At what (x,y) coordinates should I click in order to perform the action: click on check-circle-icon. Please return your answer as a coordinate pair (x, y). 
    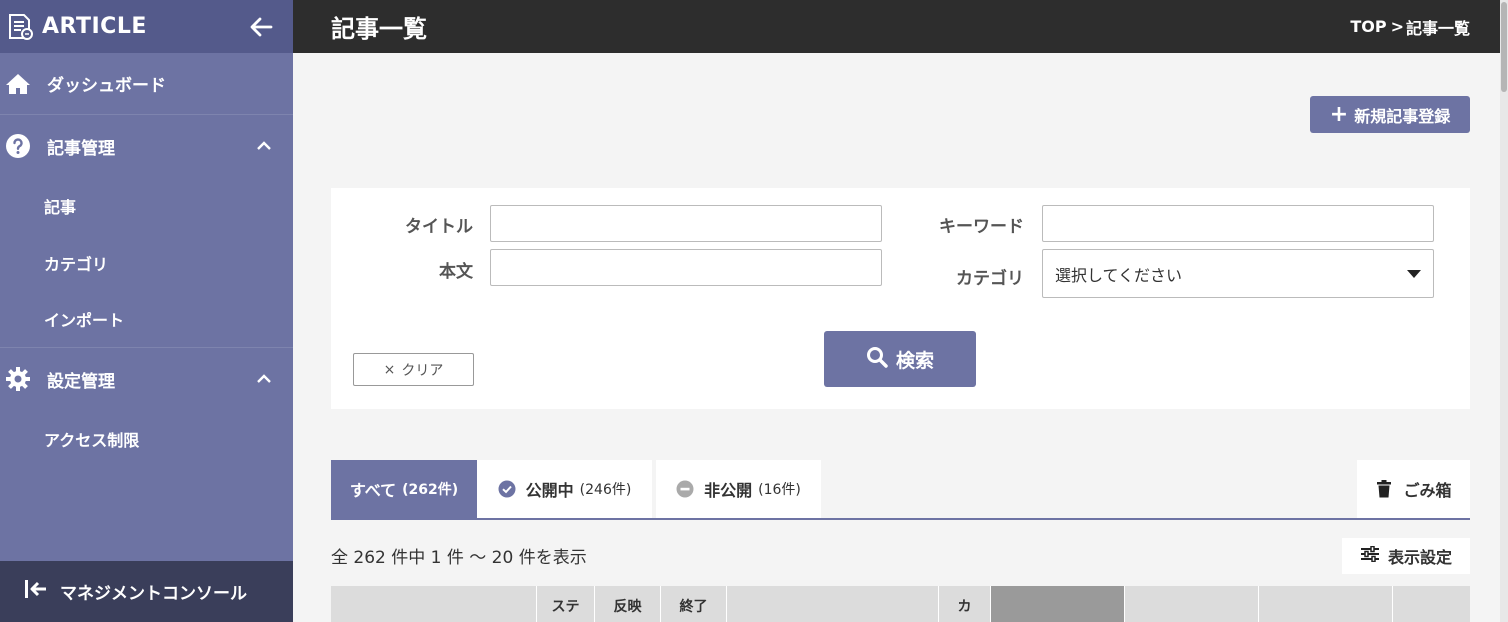
    Looking at the image, I should click on (507, 489).